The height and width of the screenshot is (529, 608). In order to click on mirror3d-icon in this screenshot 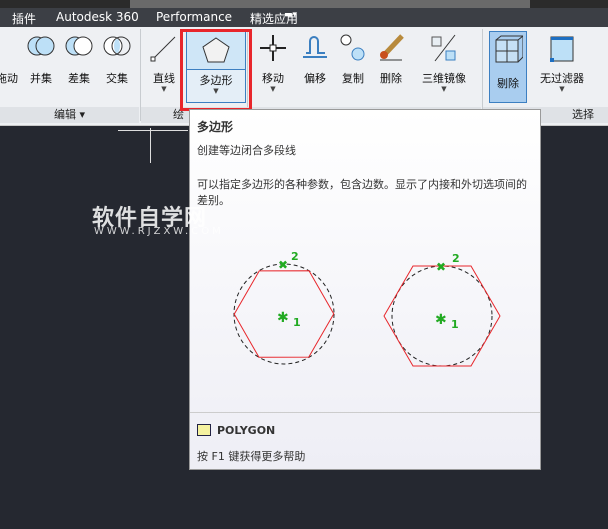, I will do `click(443, 48)`.